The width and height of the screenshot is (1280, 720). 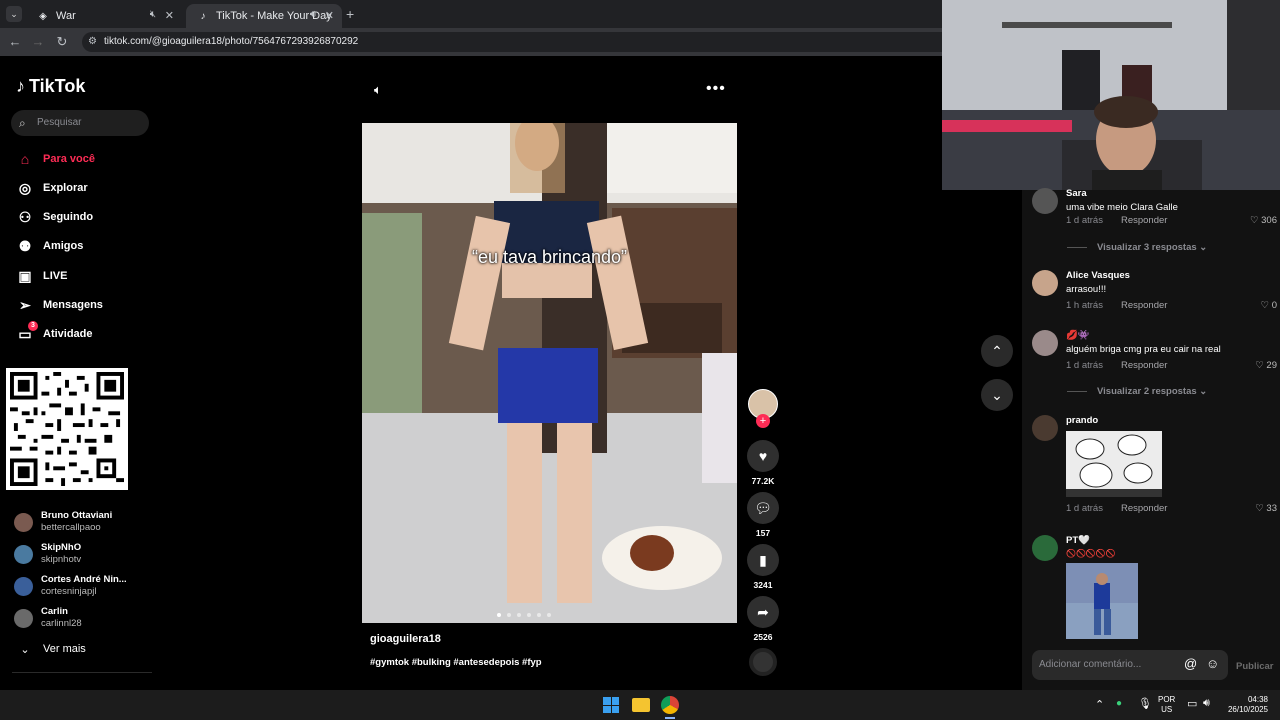 I want to click on comment-like: ♡ 29, so click(x=1266, y=365).